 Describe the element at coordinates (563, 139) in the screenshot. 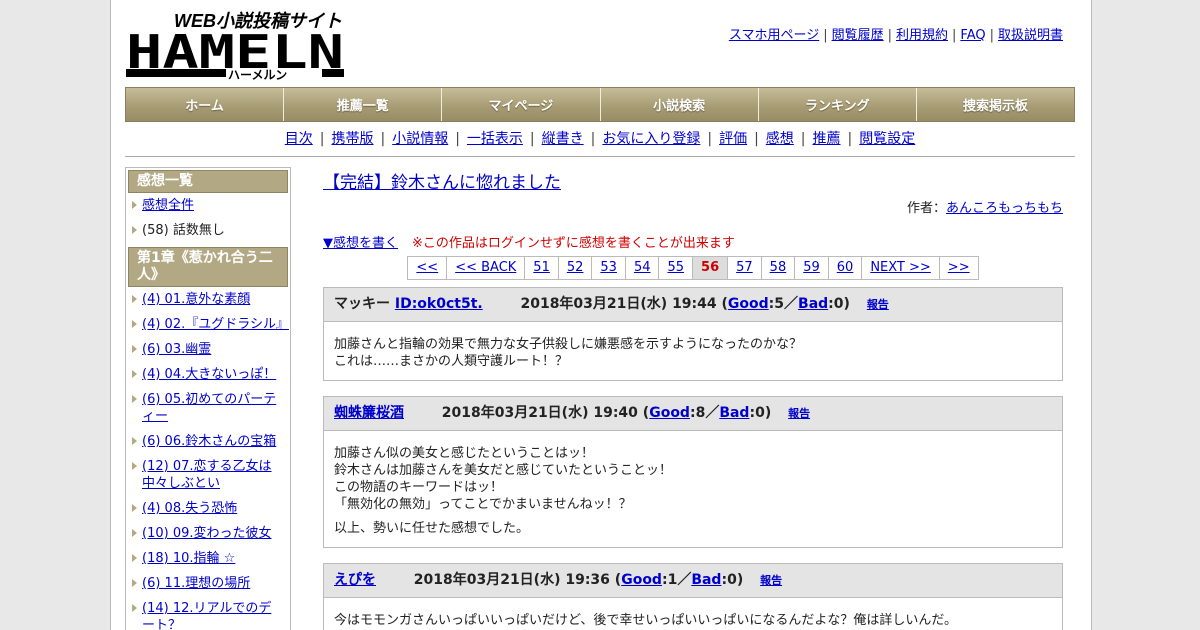

I see `subnav-vertical: 縦書き` at that location.